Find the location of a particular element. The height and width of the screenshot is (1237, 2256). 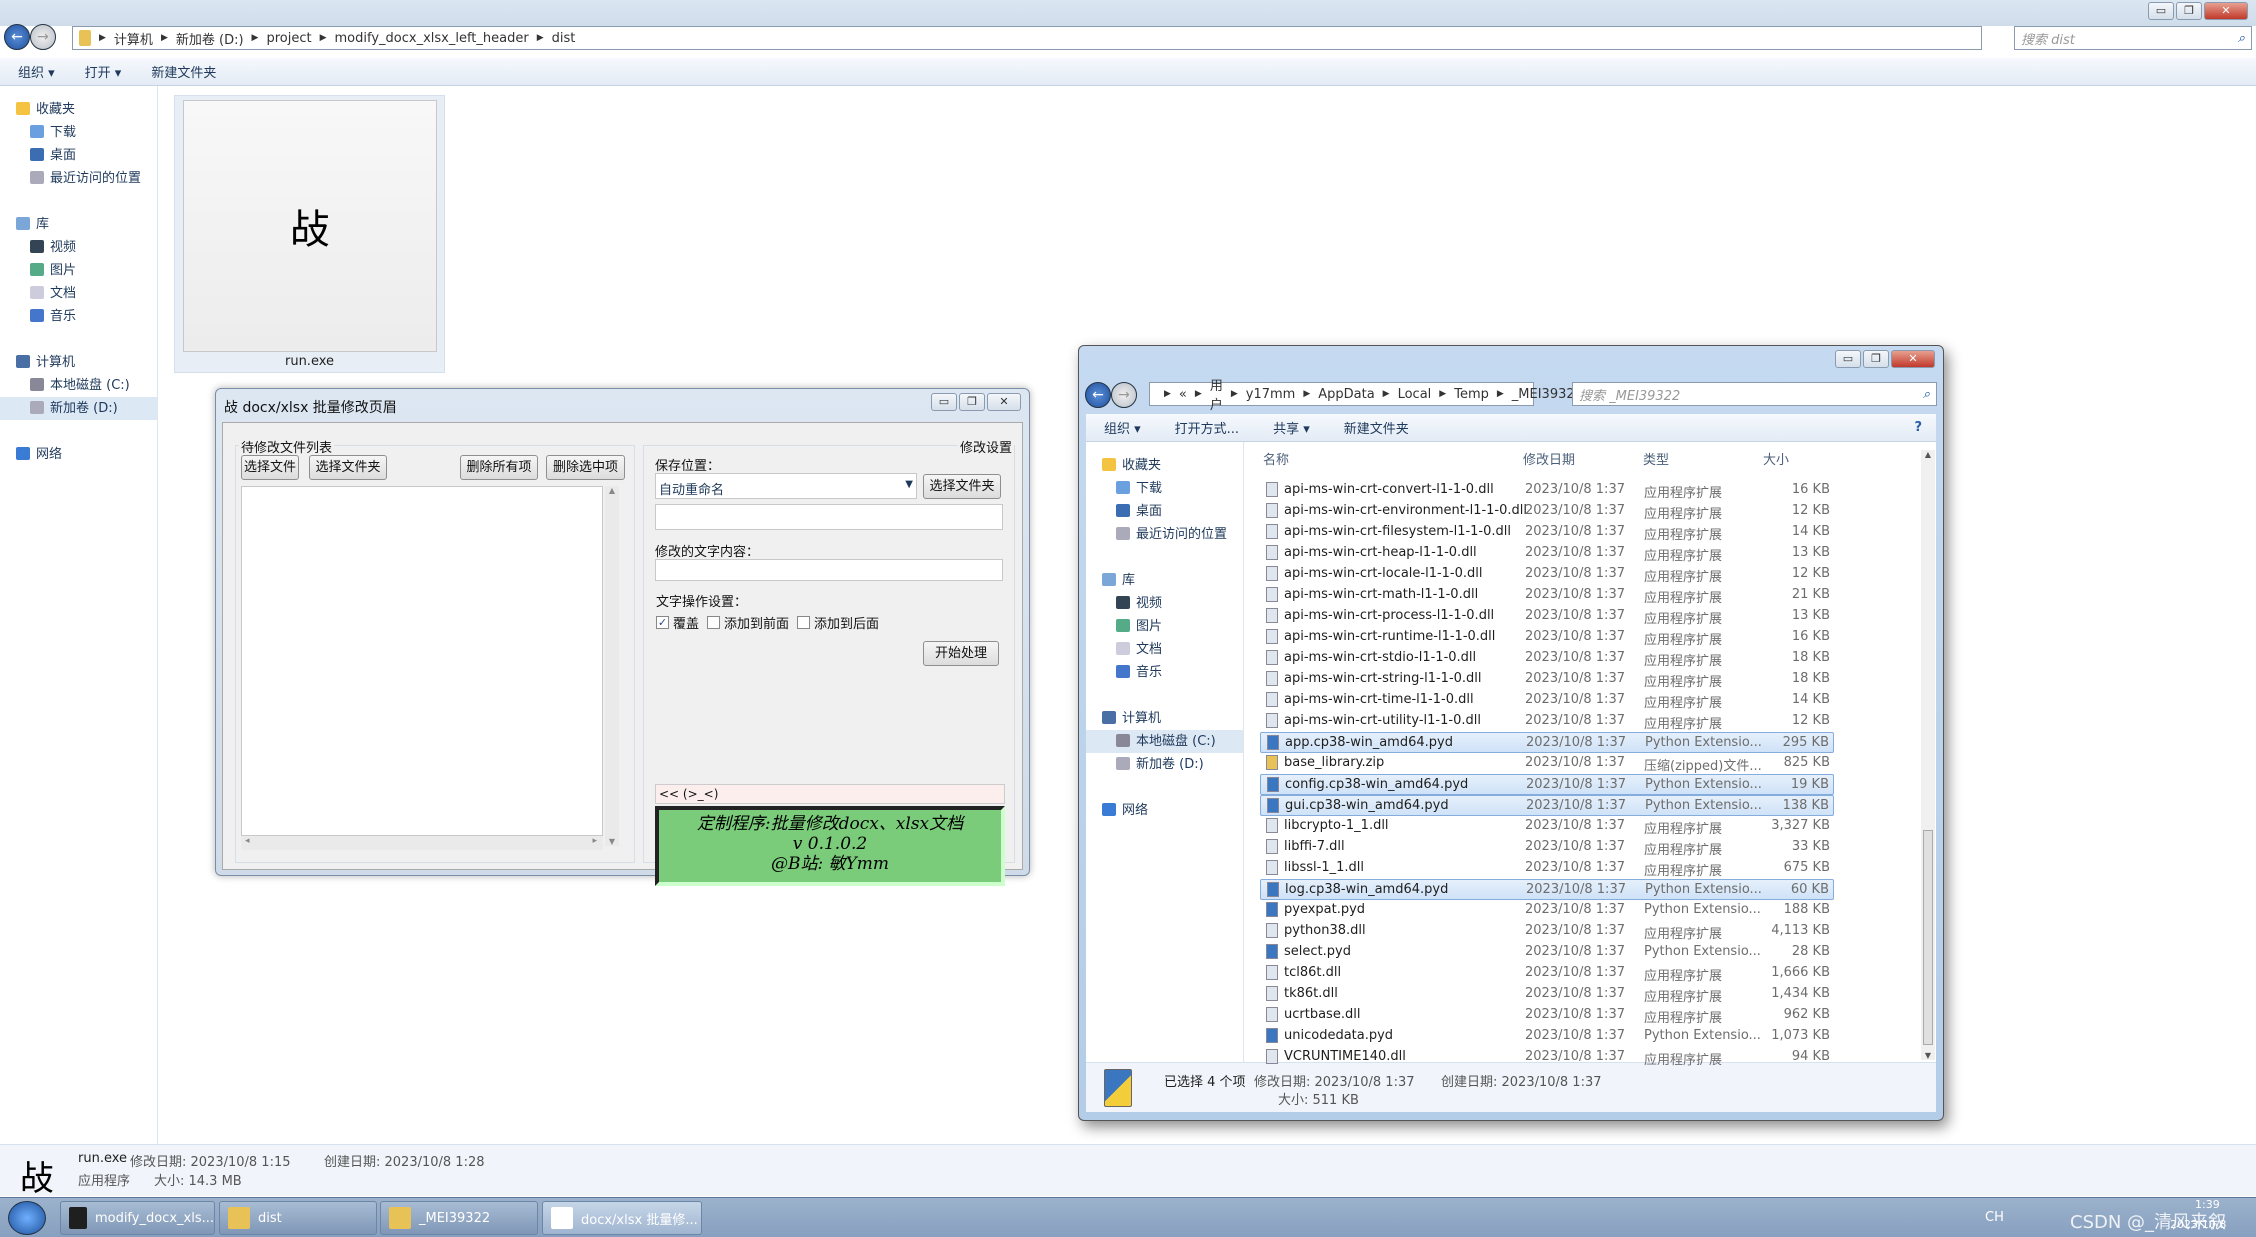

save-path-input is located at coordinates (829, 517).